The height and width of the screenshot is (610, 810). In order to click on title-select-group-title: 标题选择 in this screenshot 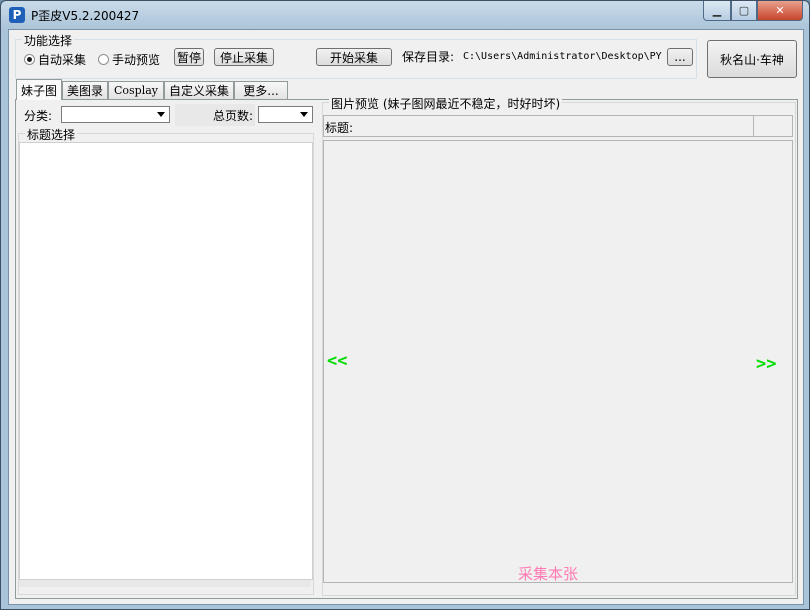, I will do `click(51, 134)`.